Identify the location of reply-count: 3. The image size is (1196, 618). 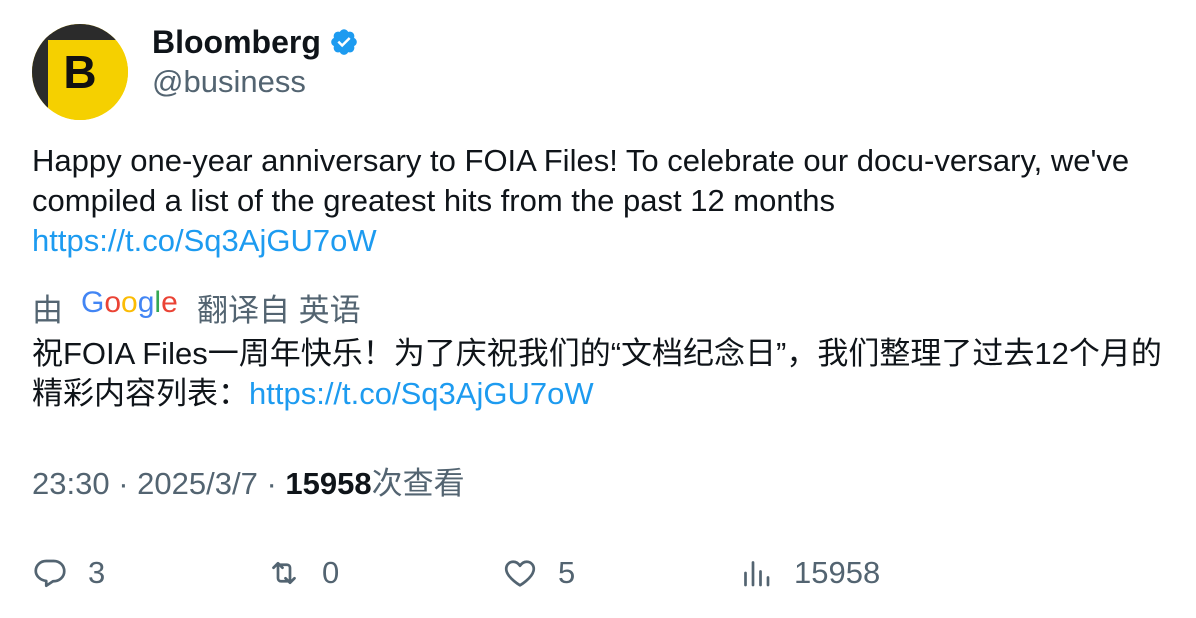
(97, 572).